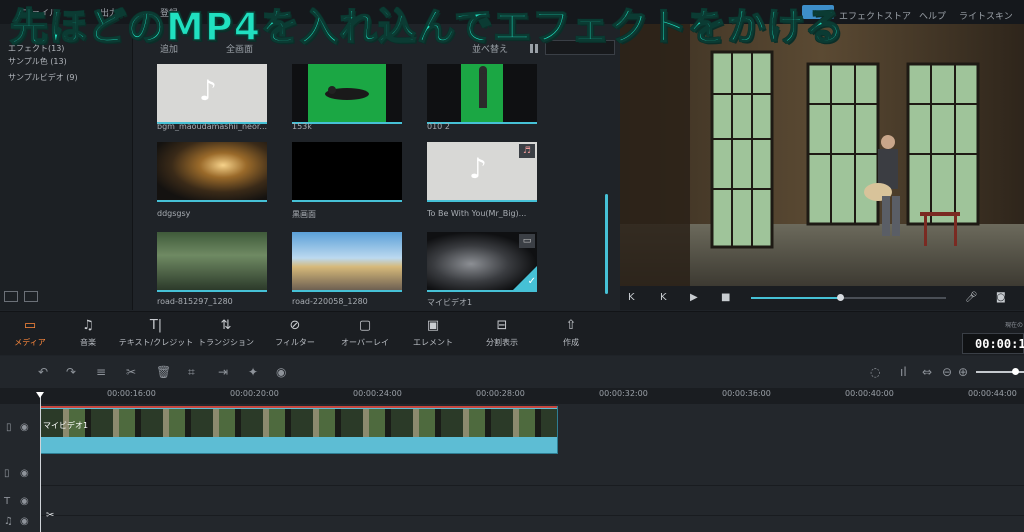 This screenshot has height=532, width=1024. What do you see at coordinates (631, 297) in the screenshot?
I see `prev-frame-button: K` at bounding box center [631, 297].